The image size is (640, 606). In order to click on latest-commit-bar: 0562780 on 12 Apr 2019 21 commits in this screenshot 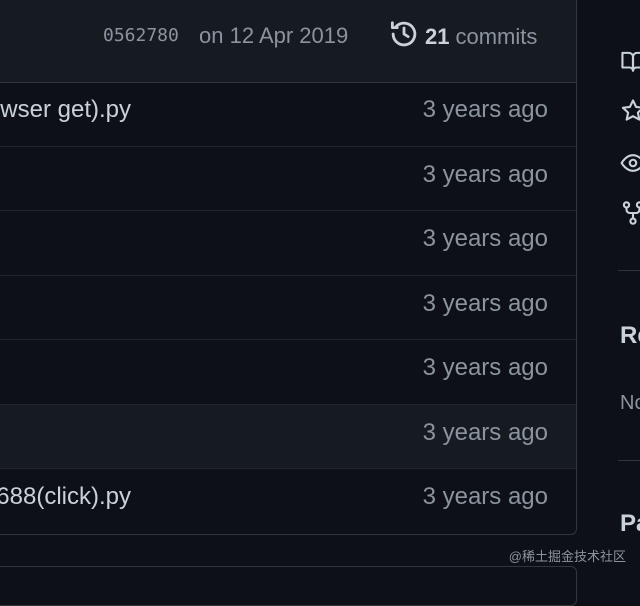, I will do `click(288, 41)`.